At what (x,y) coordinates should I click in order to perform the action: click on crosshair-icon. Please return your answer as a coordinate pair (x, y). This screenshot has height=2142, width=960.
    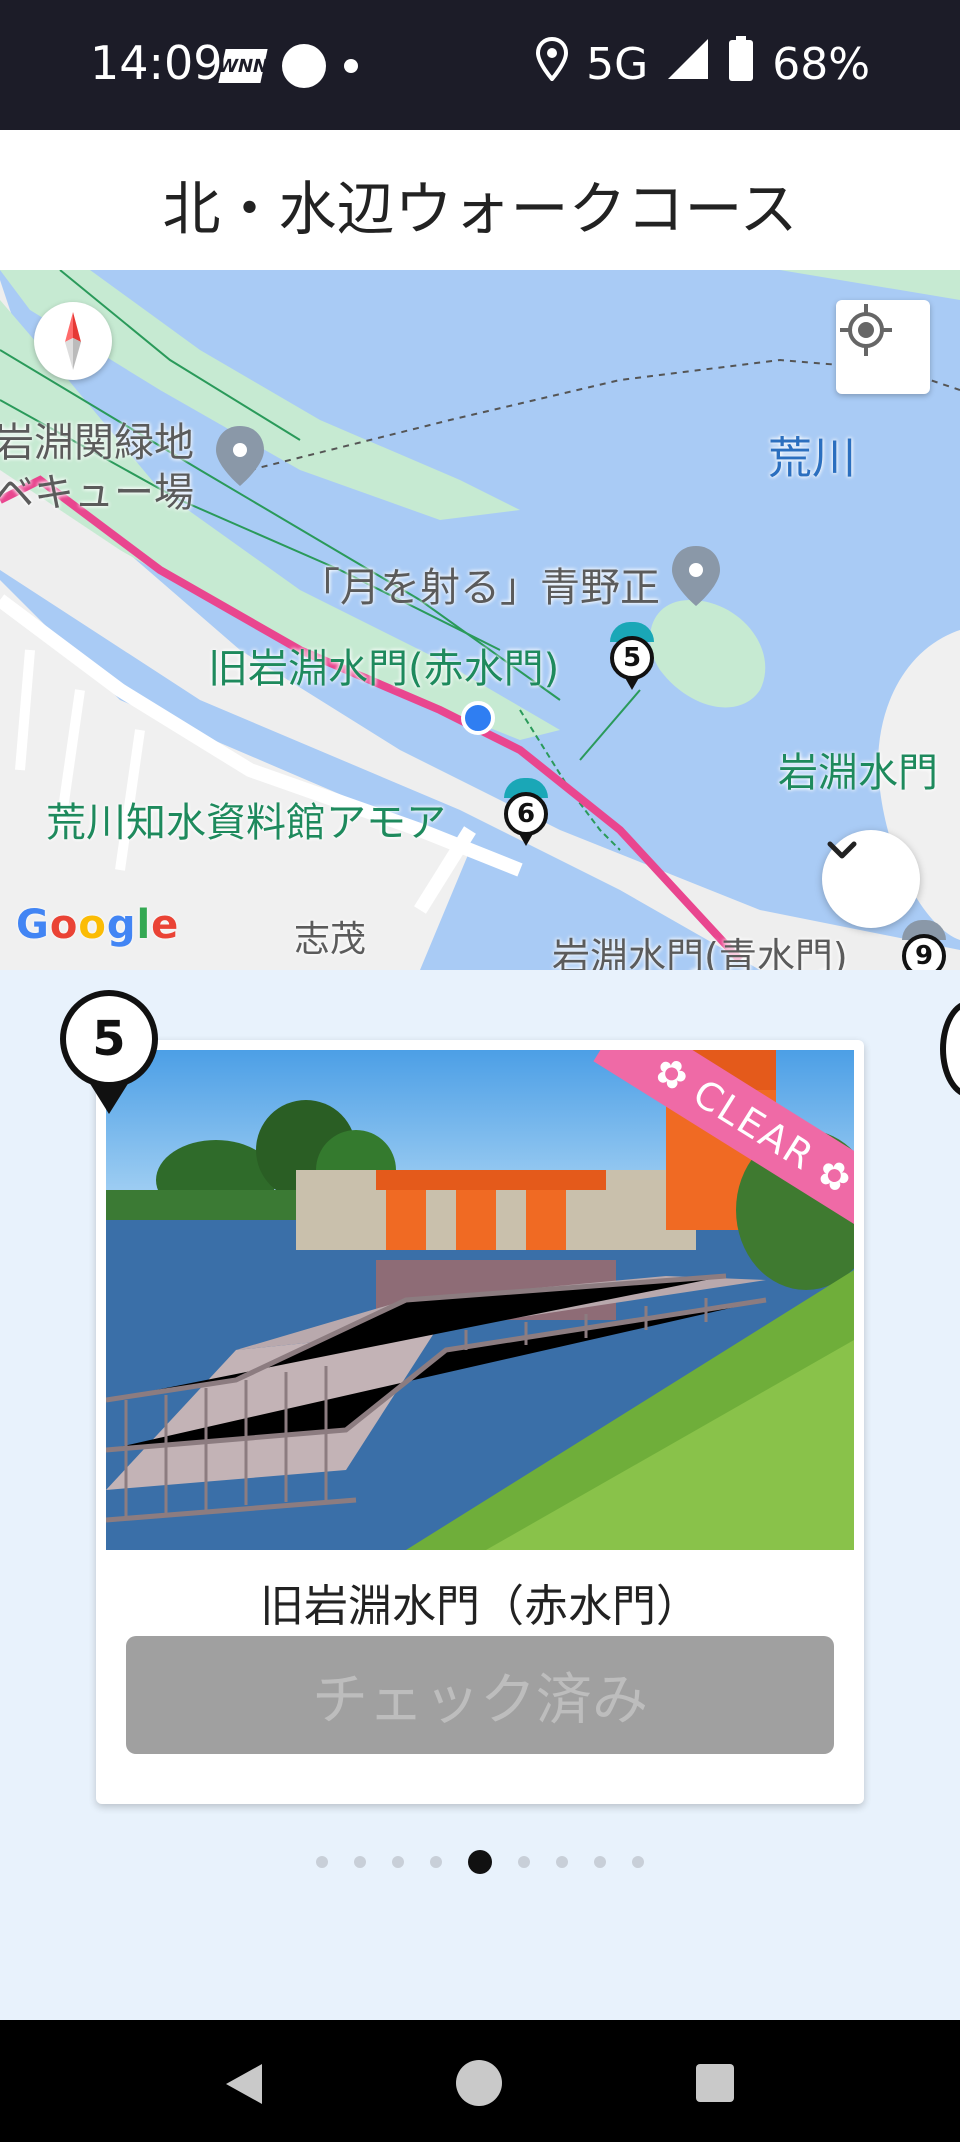
    Looking at the image, I should click on (866, 330).